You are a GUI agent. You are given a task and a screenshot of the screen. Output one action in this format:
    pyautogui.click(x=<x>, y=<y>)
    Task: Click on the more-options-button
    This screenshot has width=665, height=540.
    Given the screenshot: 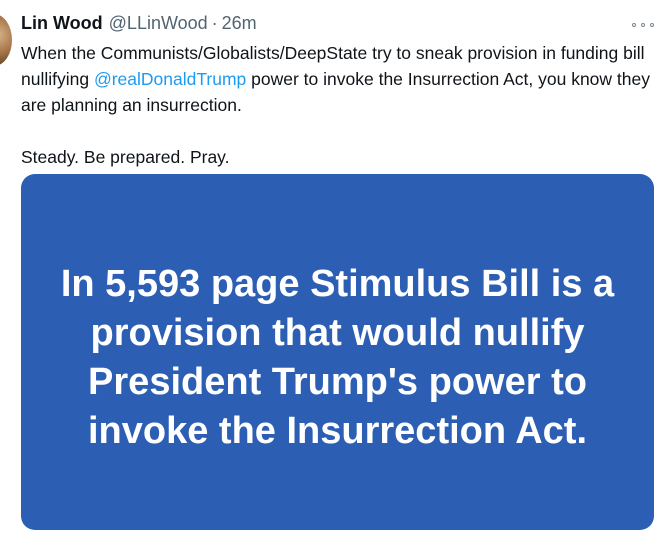 What is the action you would take?
    pyautogui.click(x=643, y=25)
    